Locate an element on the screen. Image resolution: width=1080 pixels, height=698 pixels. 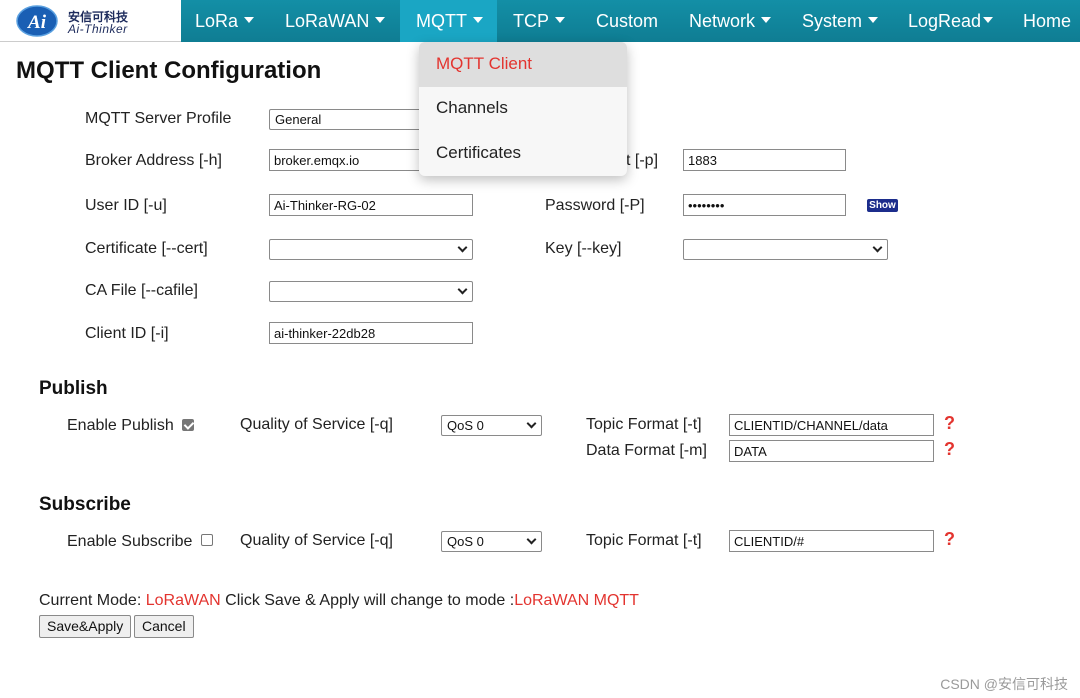
show-password-button: Show is located at coordinates (882, 205).